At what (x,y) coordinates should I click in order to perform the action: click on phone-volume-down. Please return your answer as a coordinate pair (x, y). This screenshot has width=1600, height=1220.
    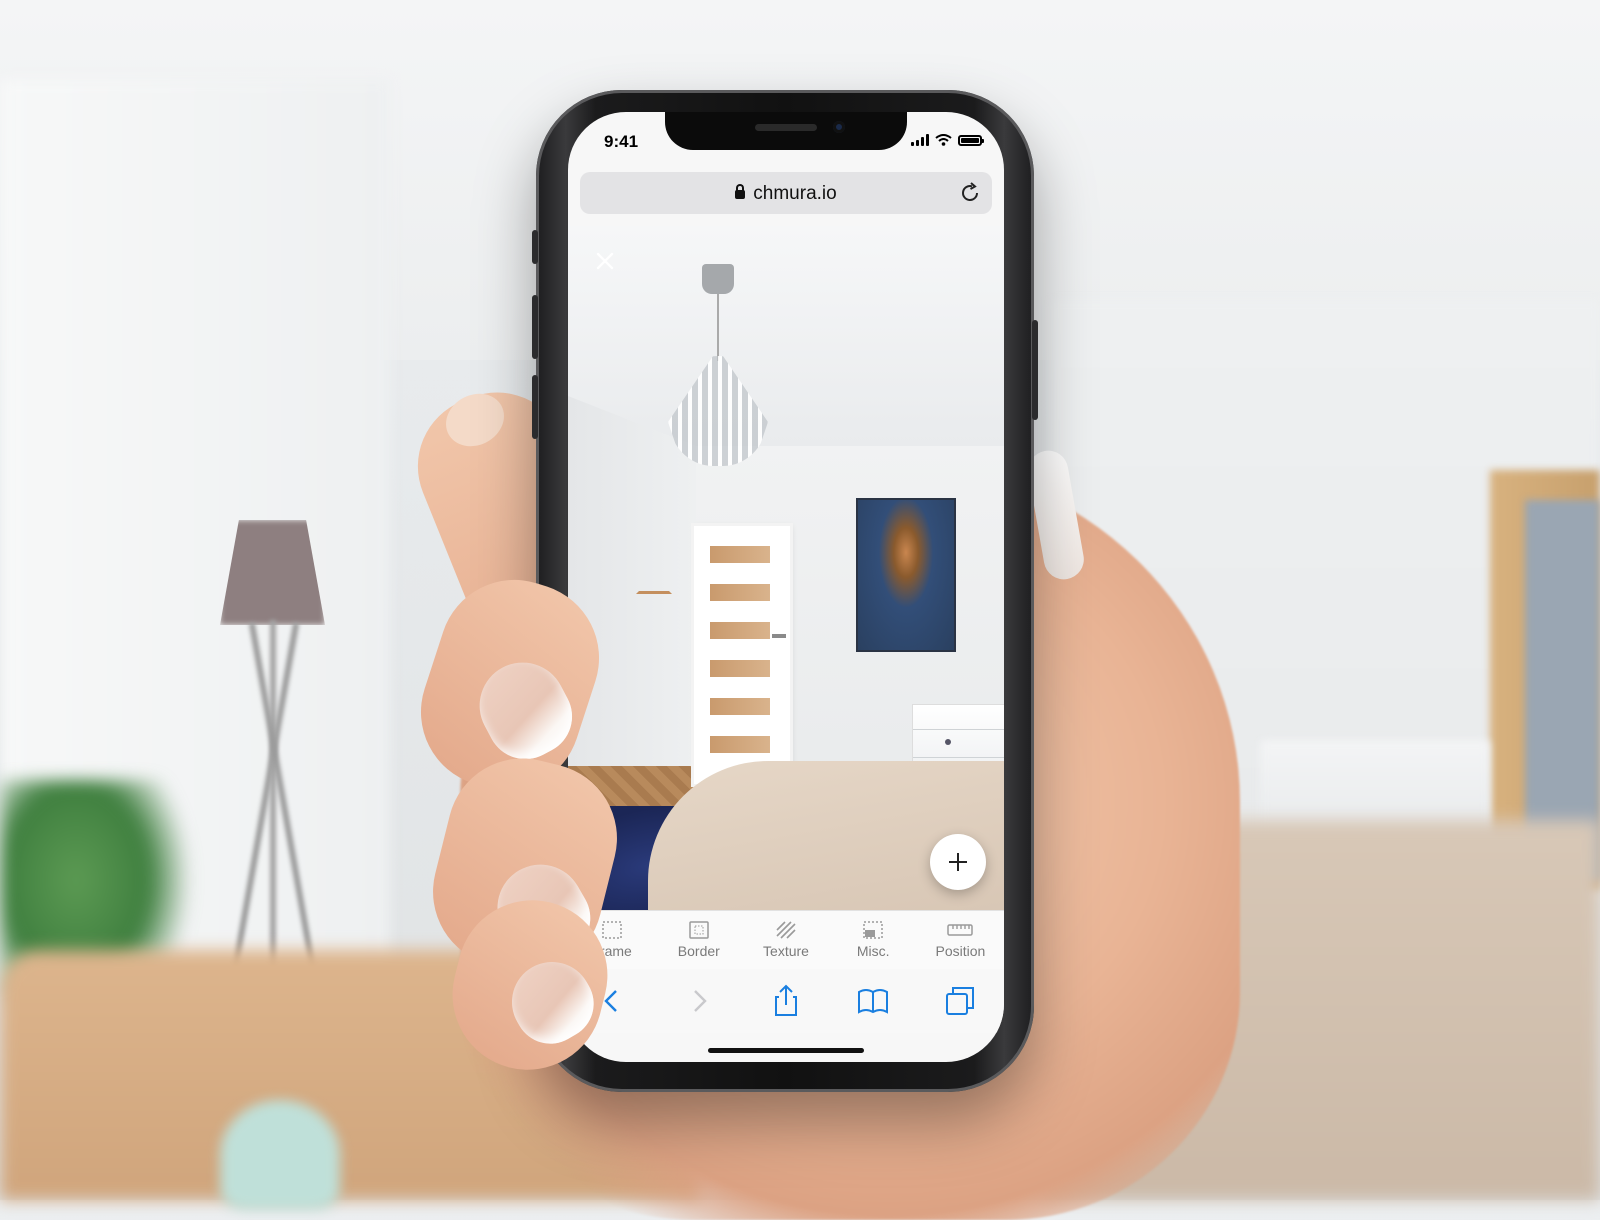
    Looking at the image, I should click on (535, 407).